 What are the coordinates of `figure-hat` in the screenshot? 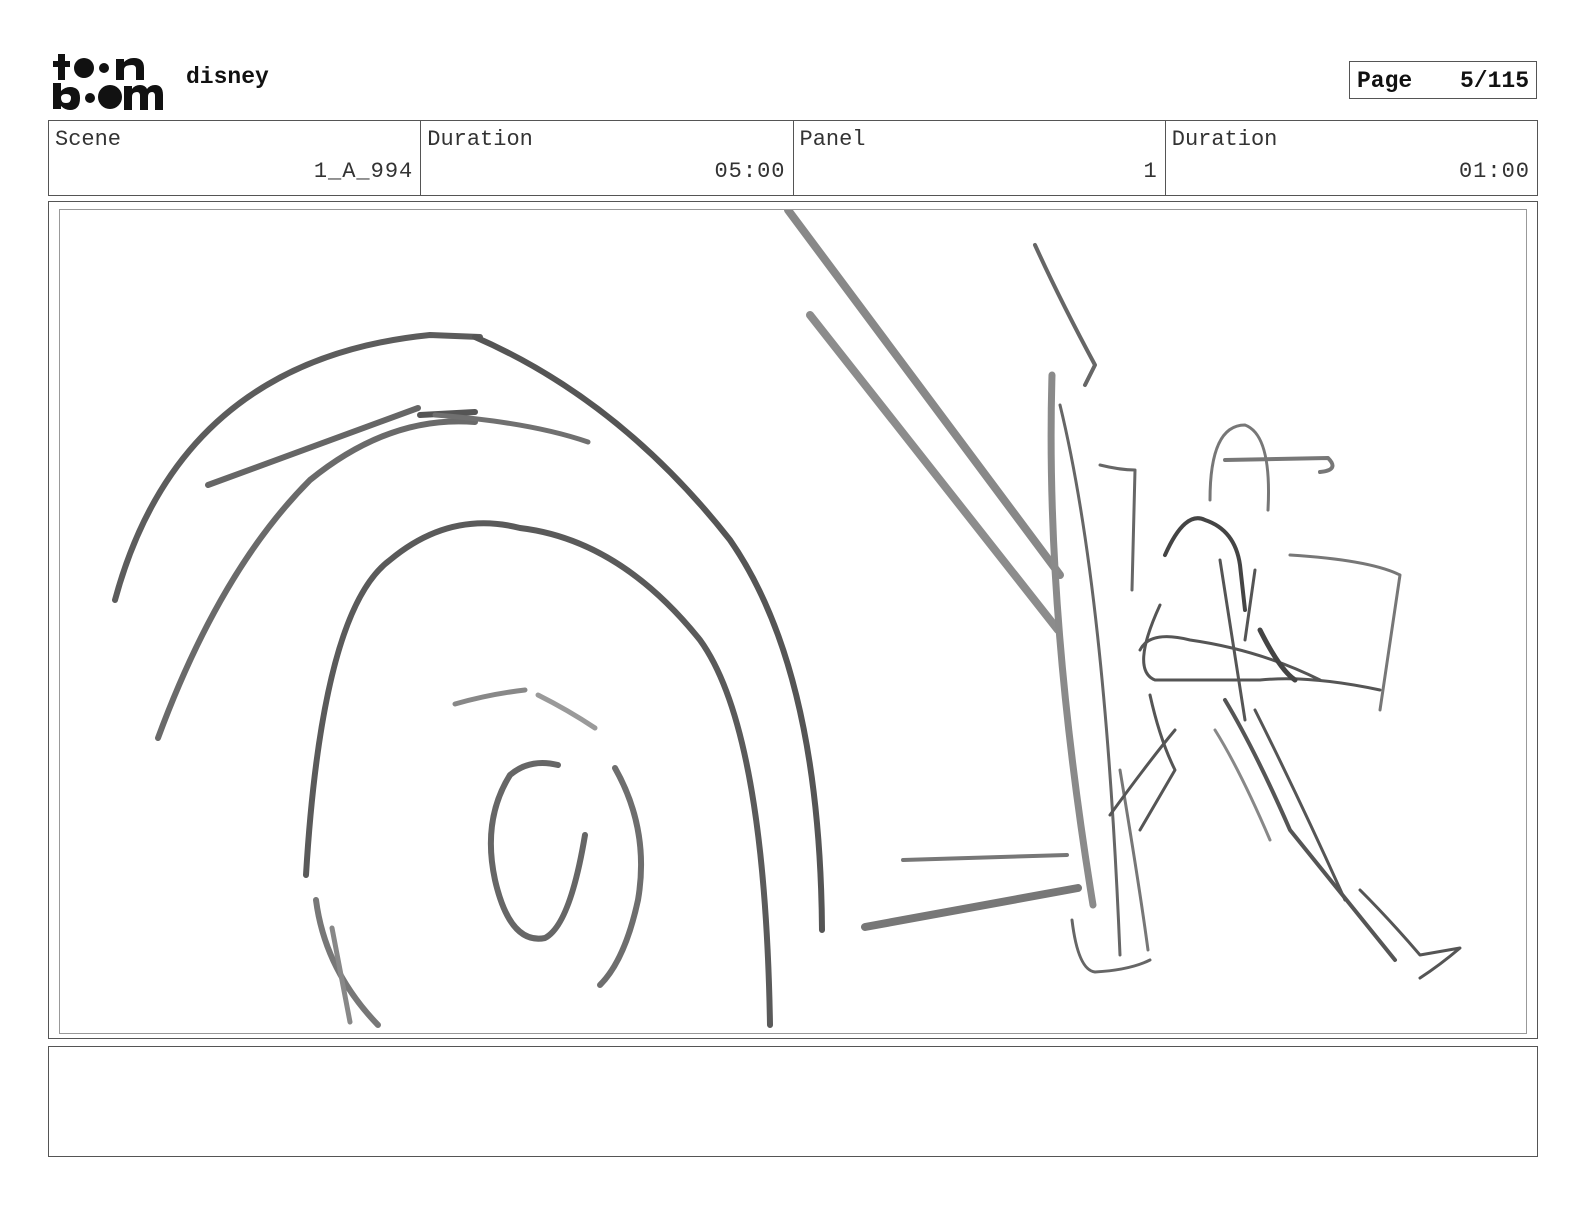 It's located at (1279, 465).